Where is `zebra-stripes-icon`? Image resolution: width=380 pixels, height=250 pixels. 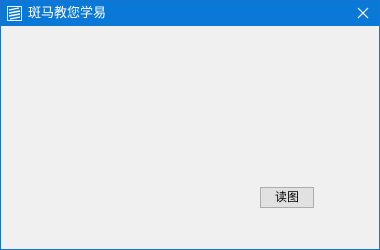
zebra-stripes-icon is located at coordinates (14, 13).